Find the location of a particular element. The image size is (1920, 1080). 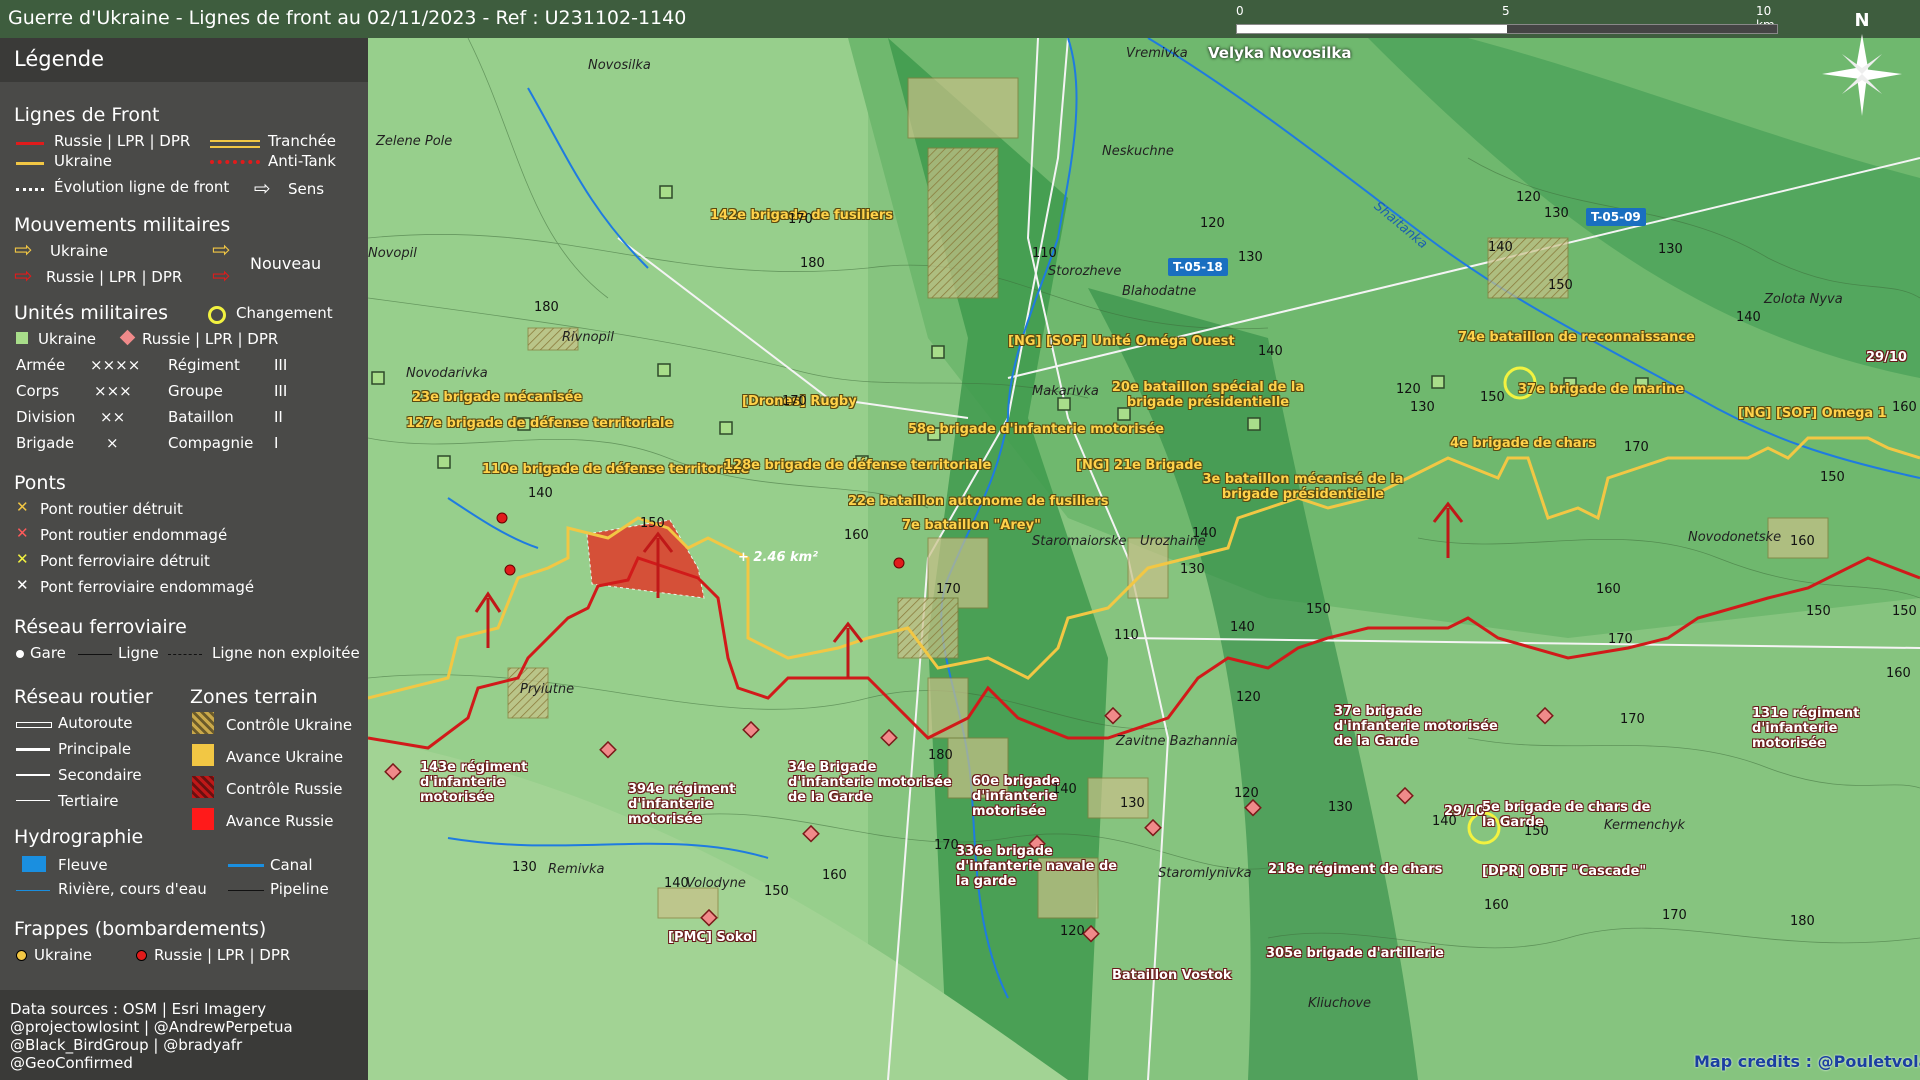

front-evo-swatch is located at coordinates (30, 189).